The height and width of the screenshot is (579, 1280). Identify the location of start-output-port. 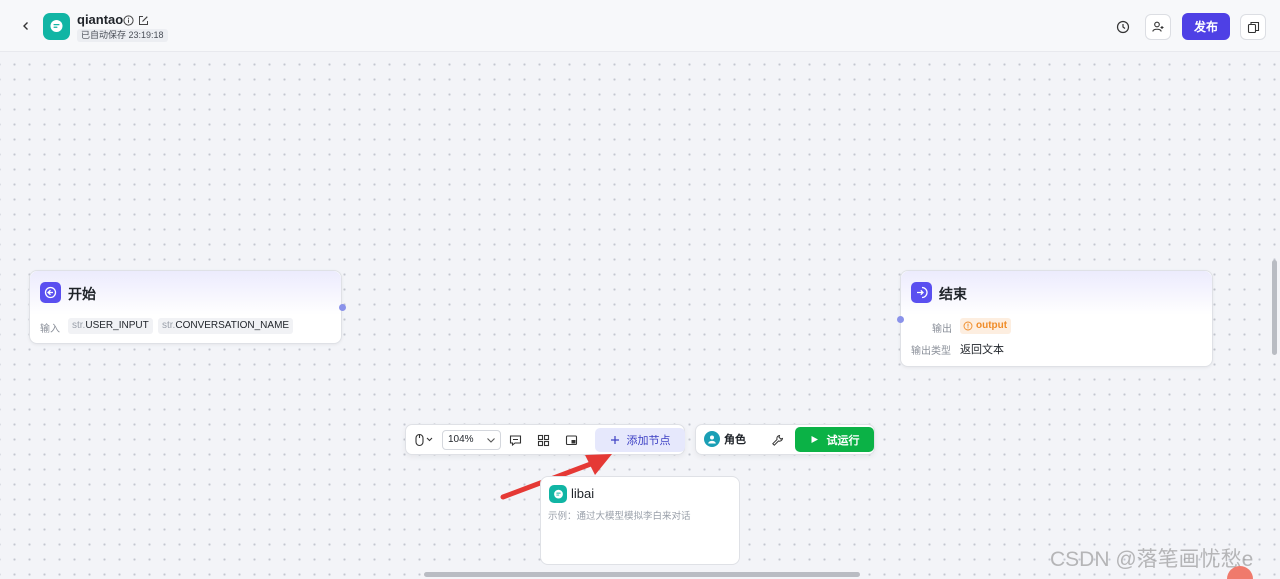
(342, 307).